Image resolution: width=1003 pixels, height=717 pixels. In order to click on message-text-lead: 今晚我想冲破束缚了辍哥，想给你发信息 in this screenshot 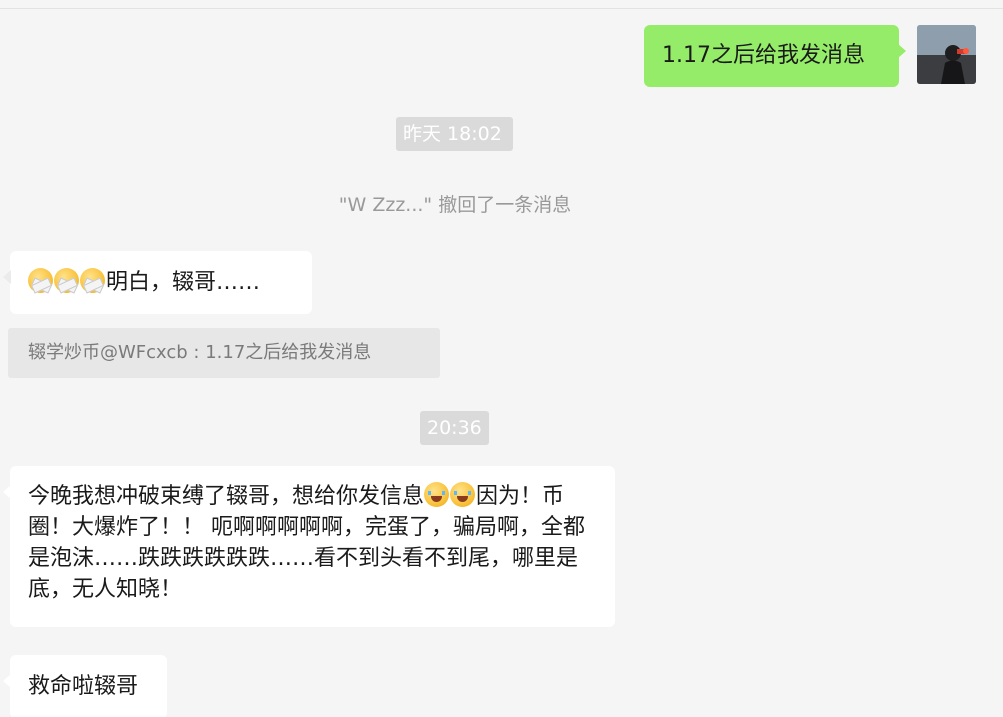, I will do `click(226, 496)`.